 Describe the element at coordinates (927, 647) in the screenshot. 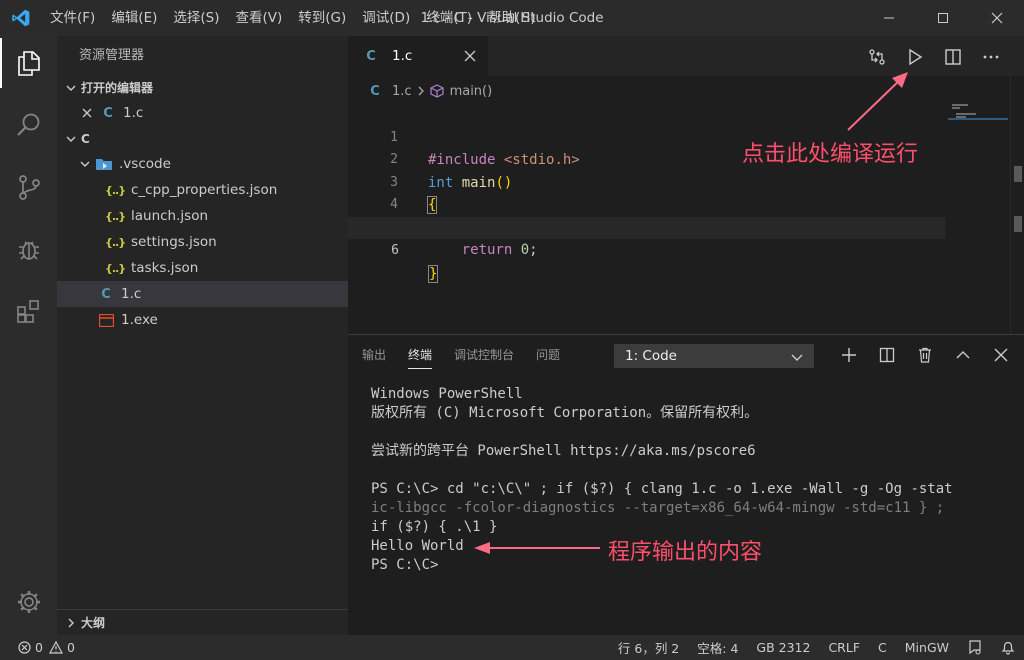

I see `c-configuration: MinGW` at that location.